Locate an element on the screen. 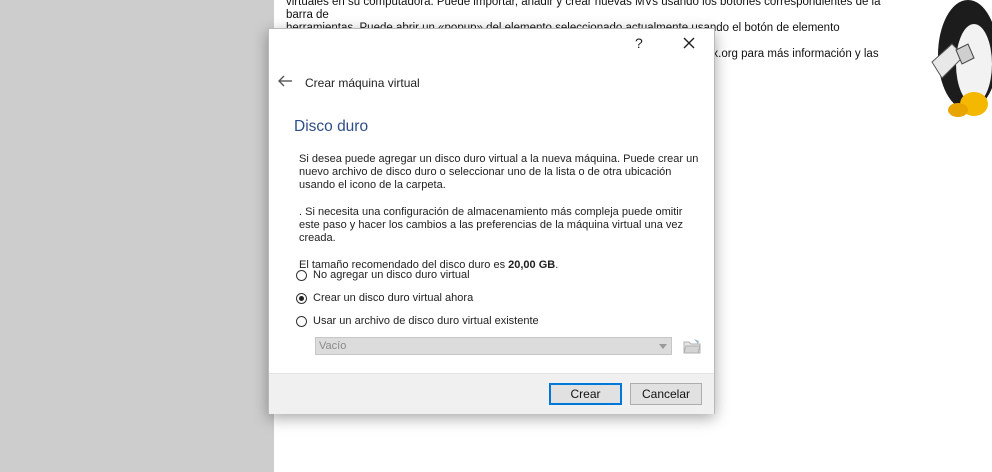  penguin-logo-icon is located at coordinates (961, 58).